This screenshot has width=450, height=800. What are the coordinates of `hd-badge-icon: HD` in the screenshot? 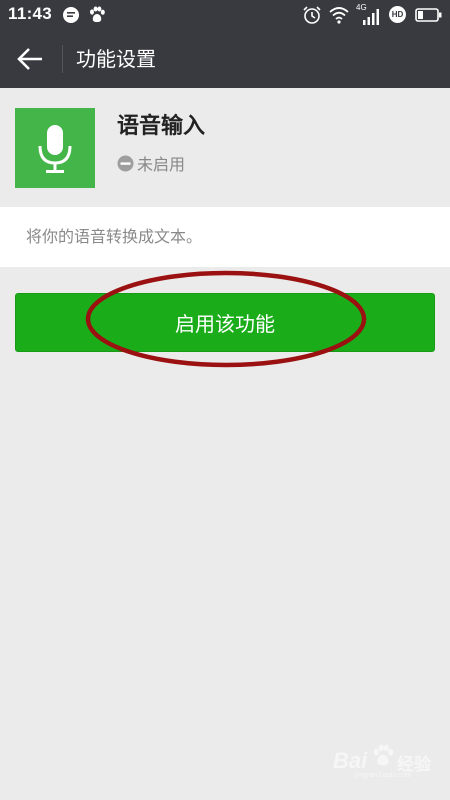 It's located at (397, 14).